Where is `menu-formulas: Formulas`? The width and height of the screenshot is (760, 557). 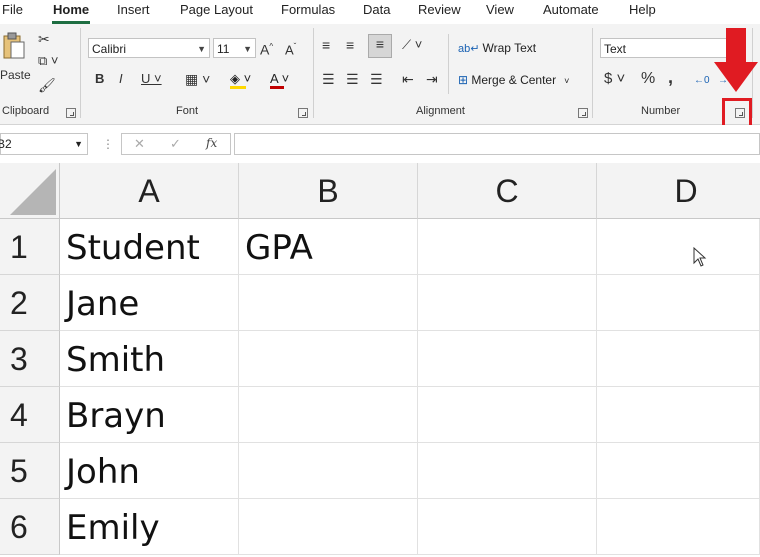 menu-formulas: Formulas is located at coordinates (308, 9).